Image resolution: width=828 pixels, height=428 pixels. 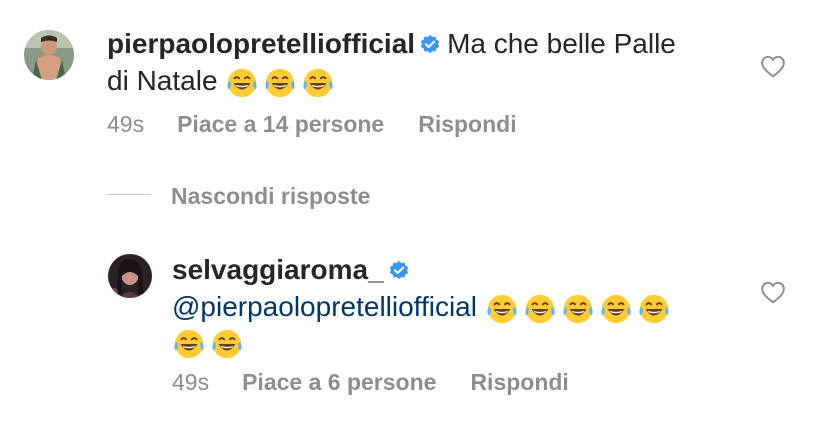 What do you see at coordinates (129, 194) in the screenshot?
I see `replies-divider` at bounding box center [129, 194].